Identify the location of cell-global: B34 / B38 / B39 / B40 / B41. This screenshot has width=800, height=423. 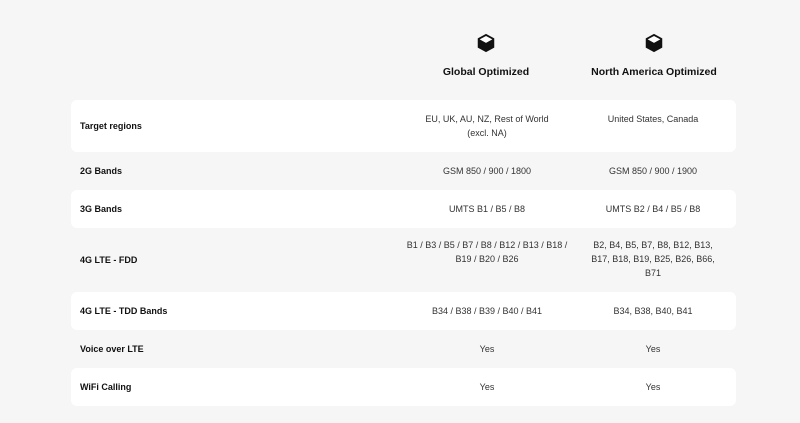
(487, 311).